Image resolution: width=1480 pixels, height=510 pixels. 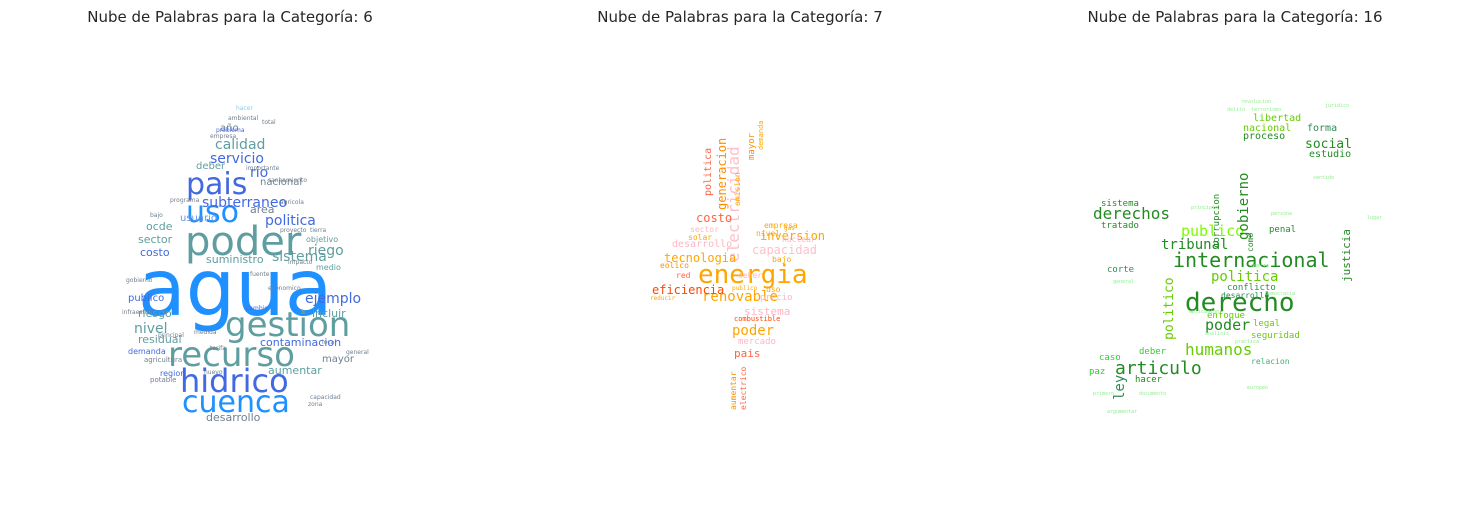 What do you see at coordinates (260, 274) in the screenshot?
I see `cloud-word: fuente` at bounding box center [260, 274].